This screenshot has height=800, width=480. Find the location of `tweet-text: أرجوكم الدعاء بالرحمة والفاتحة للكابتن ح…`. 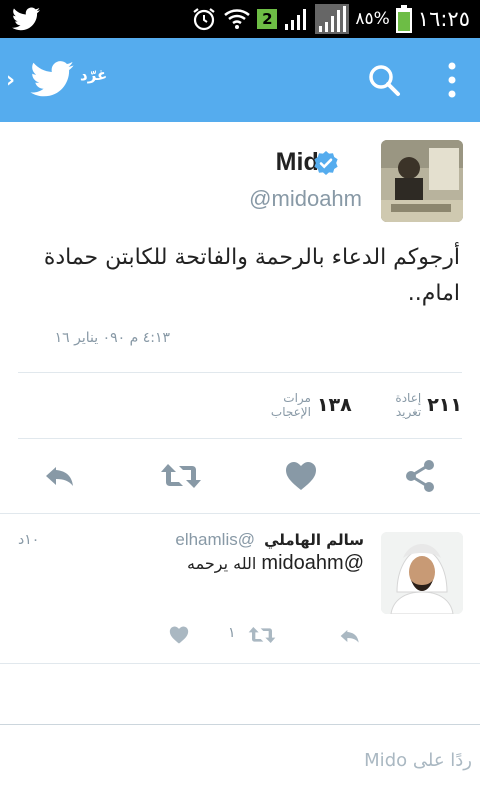

tweet-text: أرجوكم الدعاء بالرحمة والفاتحة للكابتن ح… is located at coordinates (251, 275).